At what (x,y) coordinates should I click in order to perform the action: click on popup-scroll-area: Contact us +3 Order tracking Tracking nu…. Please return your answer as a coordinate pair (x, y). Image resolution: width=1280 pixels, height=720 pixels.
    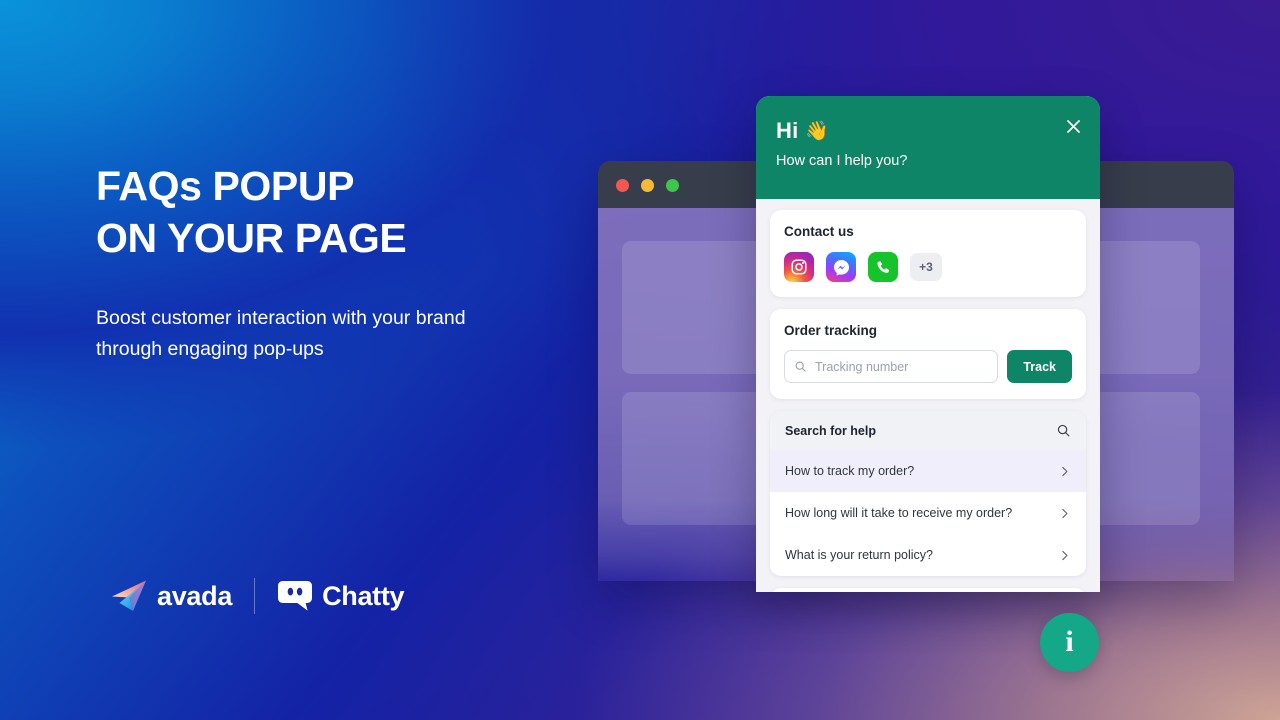
    Looking at the image, I should click on (928, 401).